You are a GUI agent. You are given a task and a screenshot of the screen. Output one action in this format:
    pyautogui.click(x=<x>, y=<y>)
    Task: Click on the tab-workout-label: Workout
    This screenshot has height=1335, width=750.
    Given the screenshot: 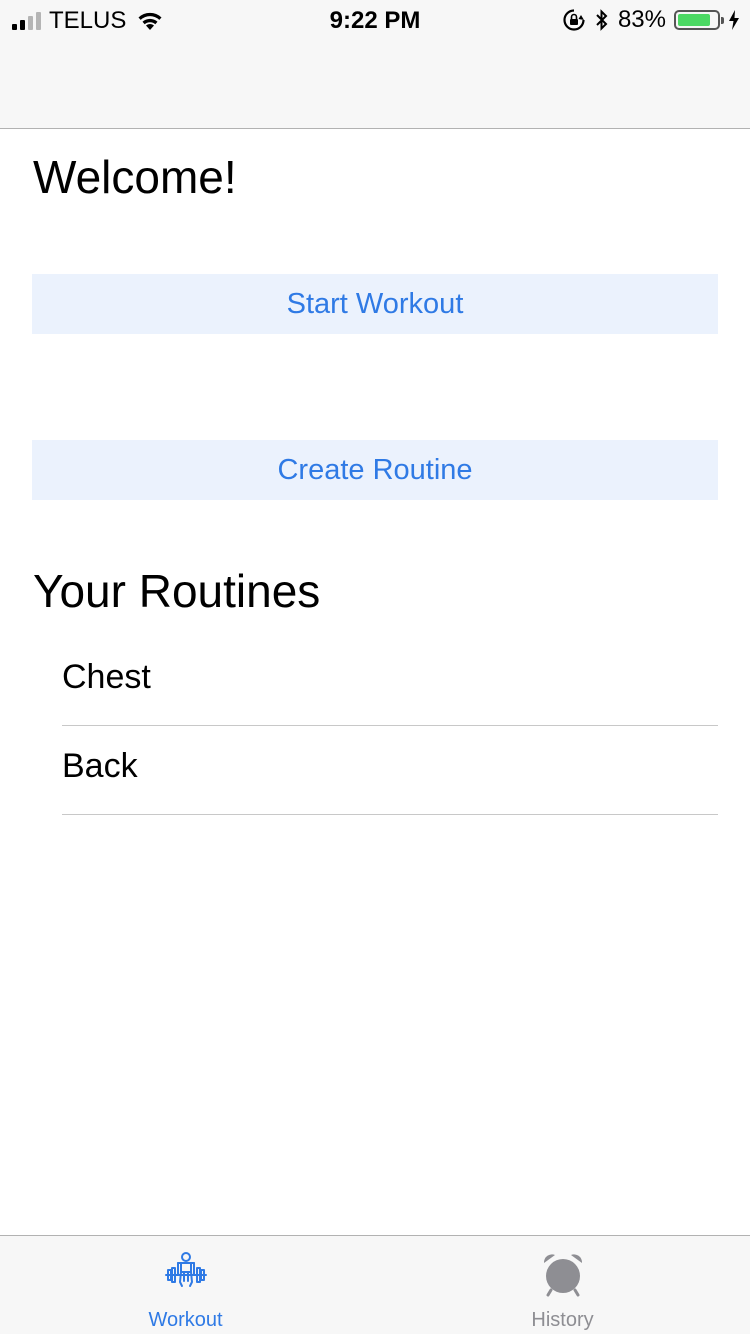 What is the action you would take?
    pyautogui.click(x=185, y=1320)
    